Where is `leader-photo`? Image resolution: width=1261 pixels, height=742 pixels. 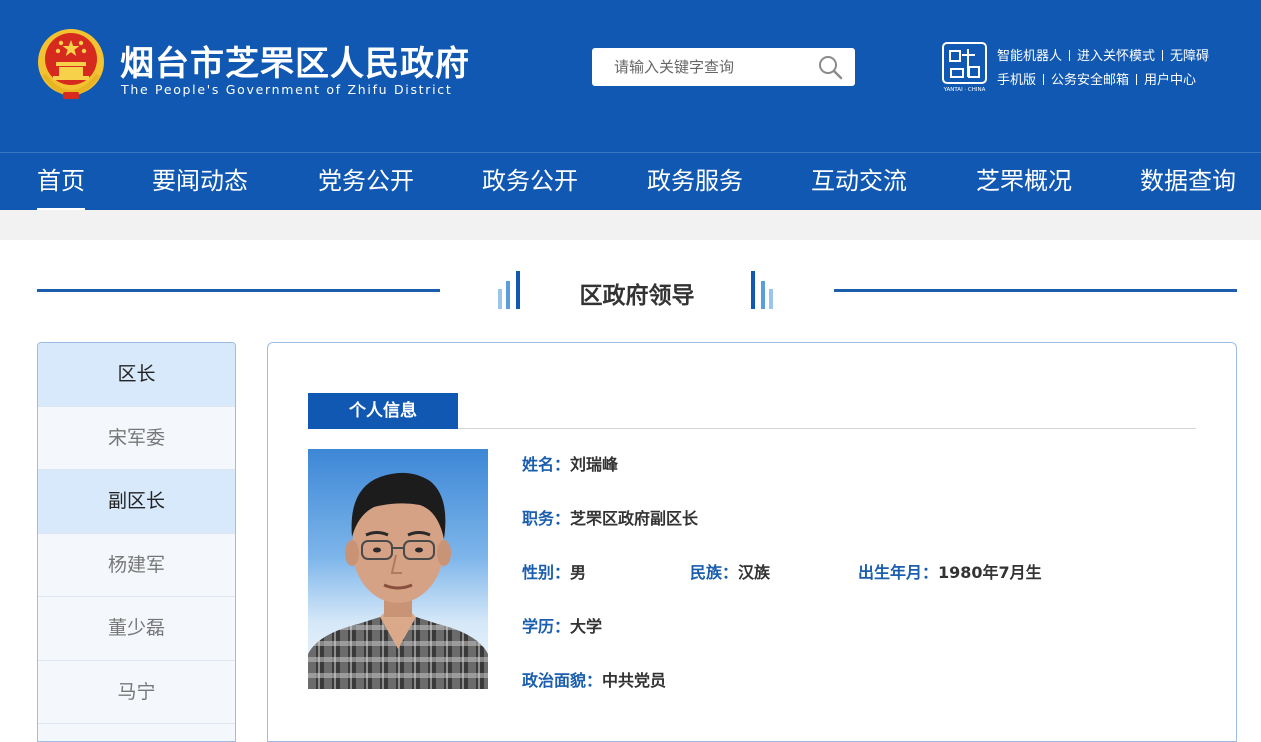 leader-photo is located at coordinates (398, 569).